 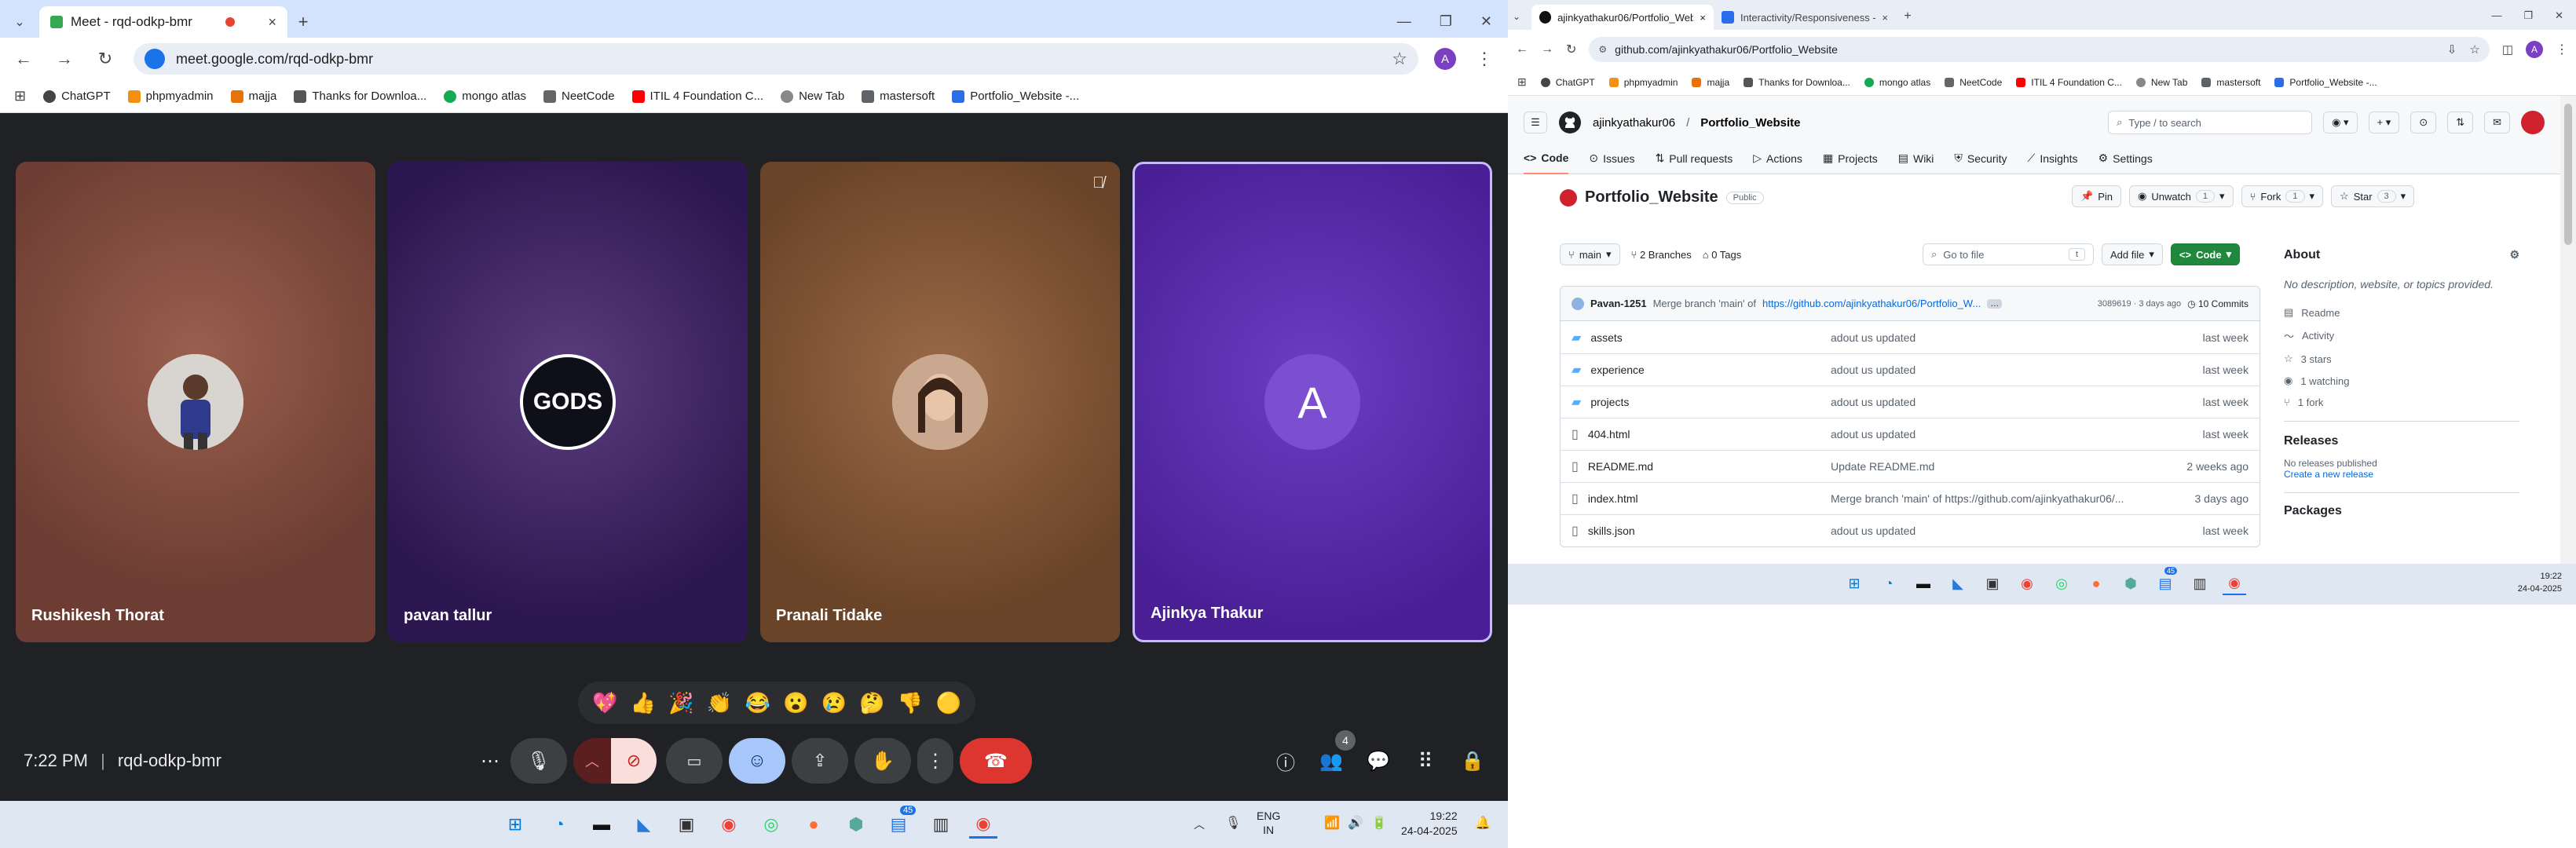 I want to click on participant-tile-4: A Ajinkya Thakur, so click(x=1312, y=402).